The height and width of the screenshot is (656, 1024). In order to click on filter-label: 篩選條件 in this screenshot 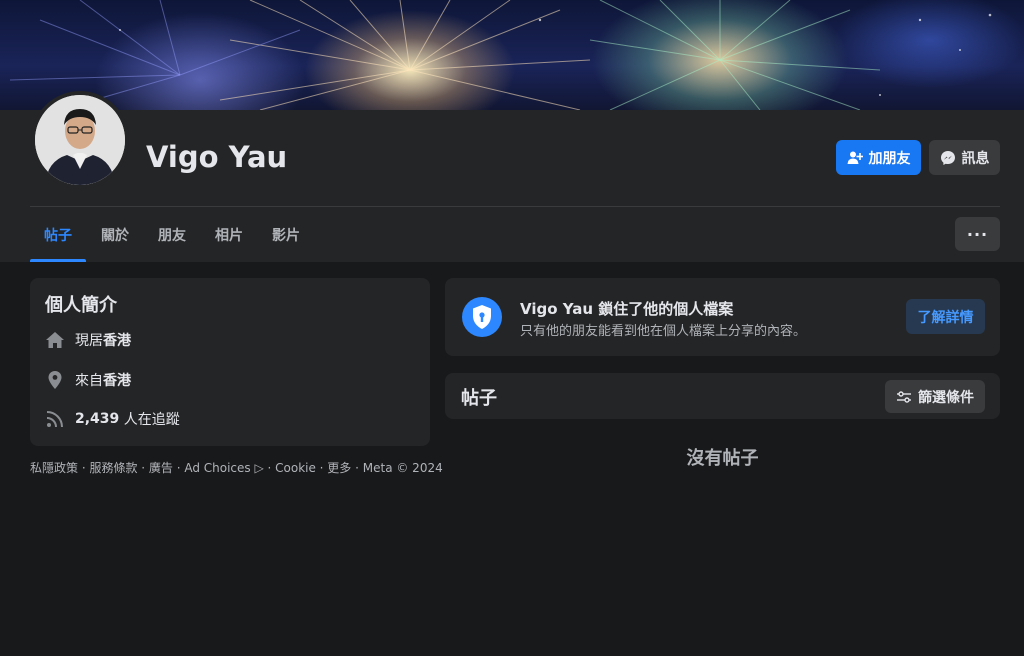, I will do `click(946, 397)`.